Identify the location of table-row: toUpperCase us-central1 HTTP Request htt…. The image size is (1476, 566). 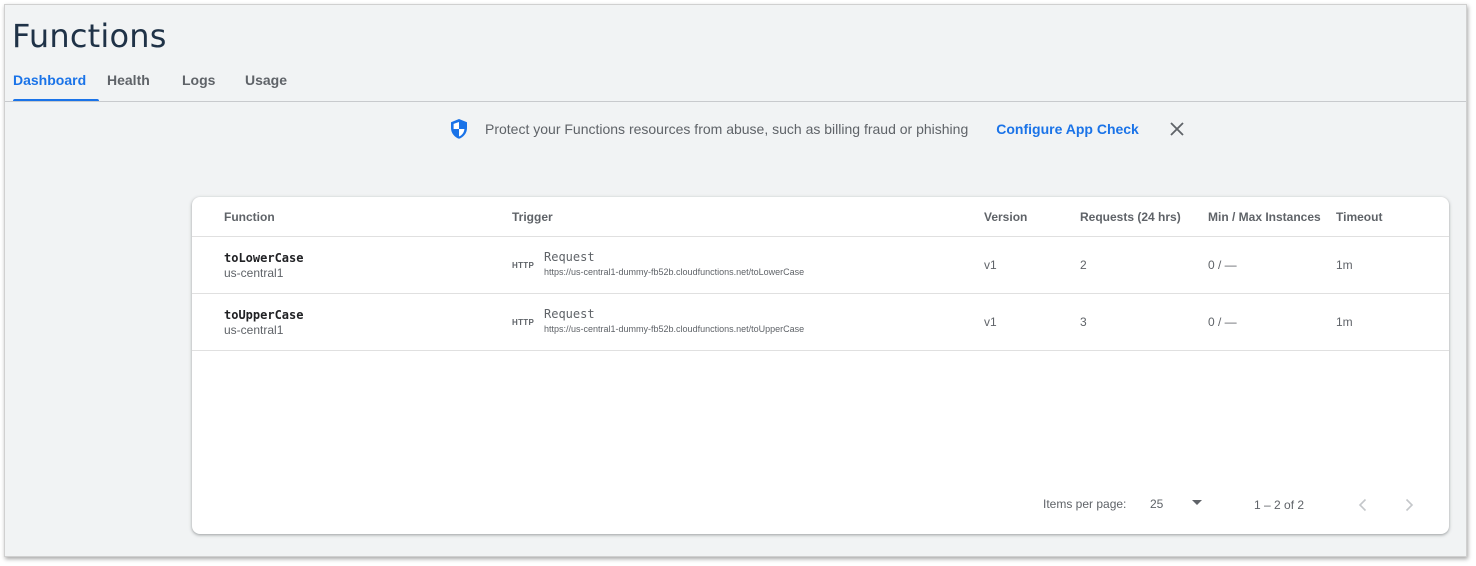
(820, 322).